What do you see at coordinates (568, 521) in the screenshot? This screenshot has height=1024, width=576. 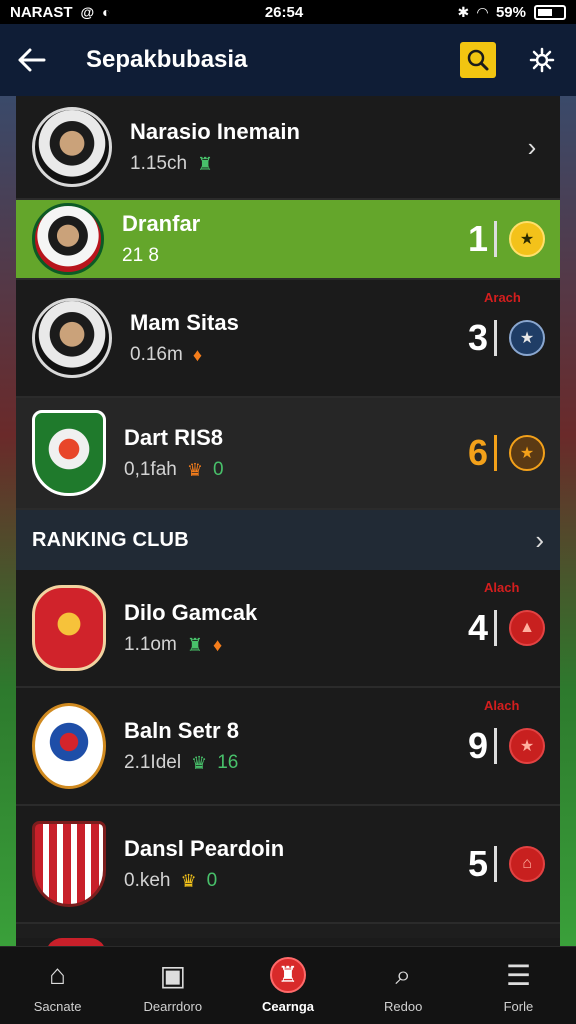 I see `stadium-background-right` at bounding box center [568, 521].